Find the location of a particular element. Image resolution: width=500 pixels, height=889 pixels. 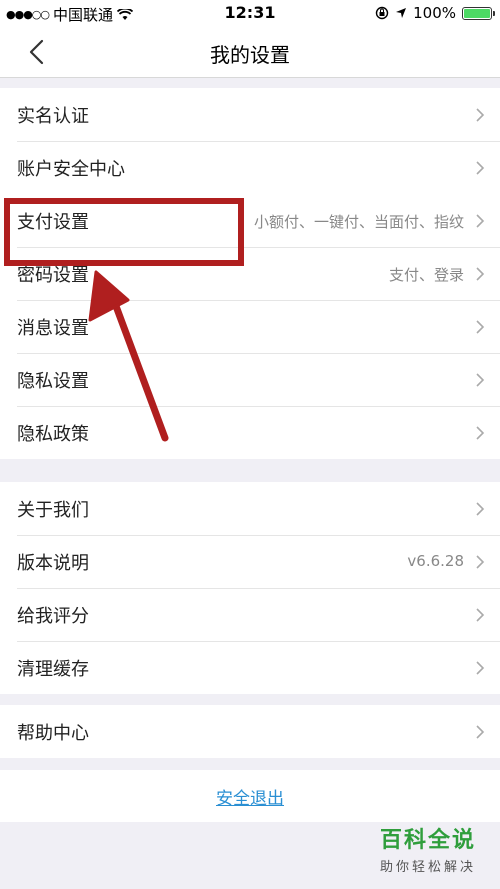

settings-row: 账户安全中心 is located at coordinates (250, 167).